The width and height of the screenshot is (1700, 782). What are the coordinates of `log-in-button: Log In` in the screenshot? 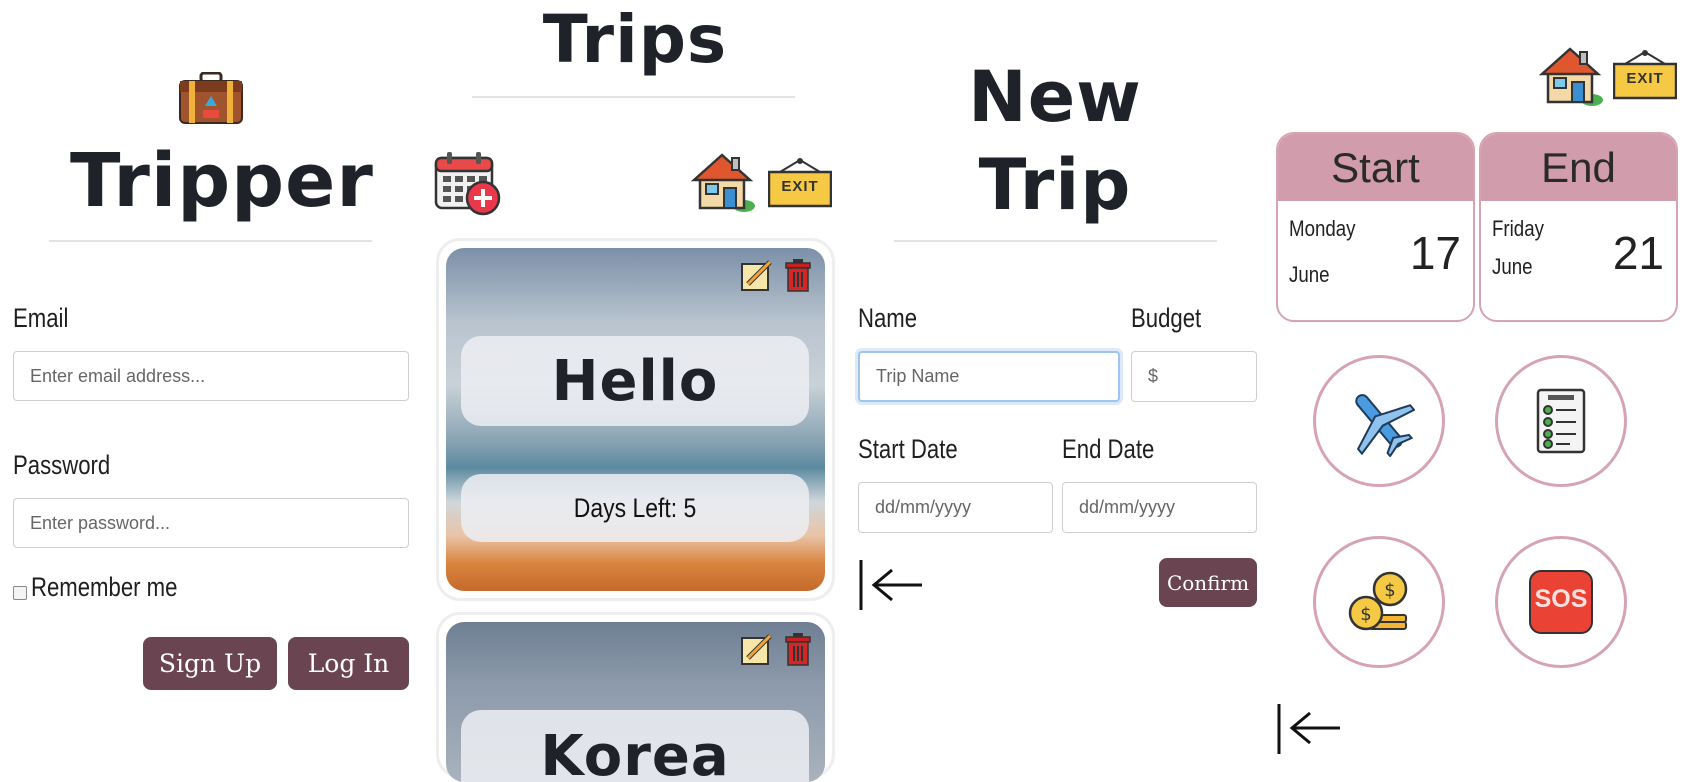 It's located at (348, 663).